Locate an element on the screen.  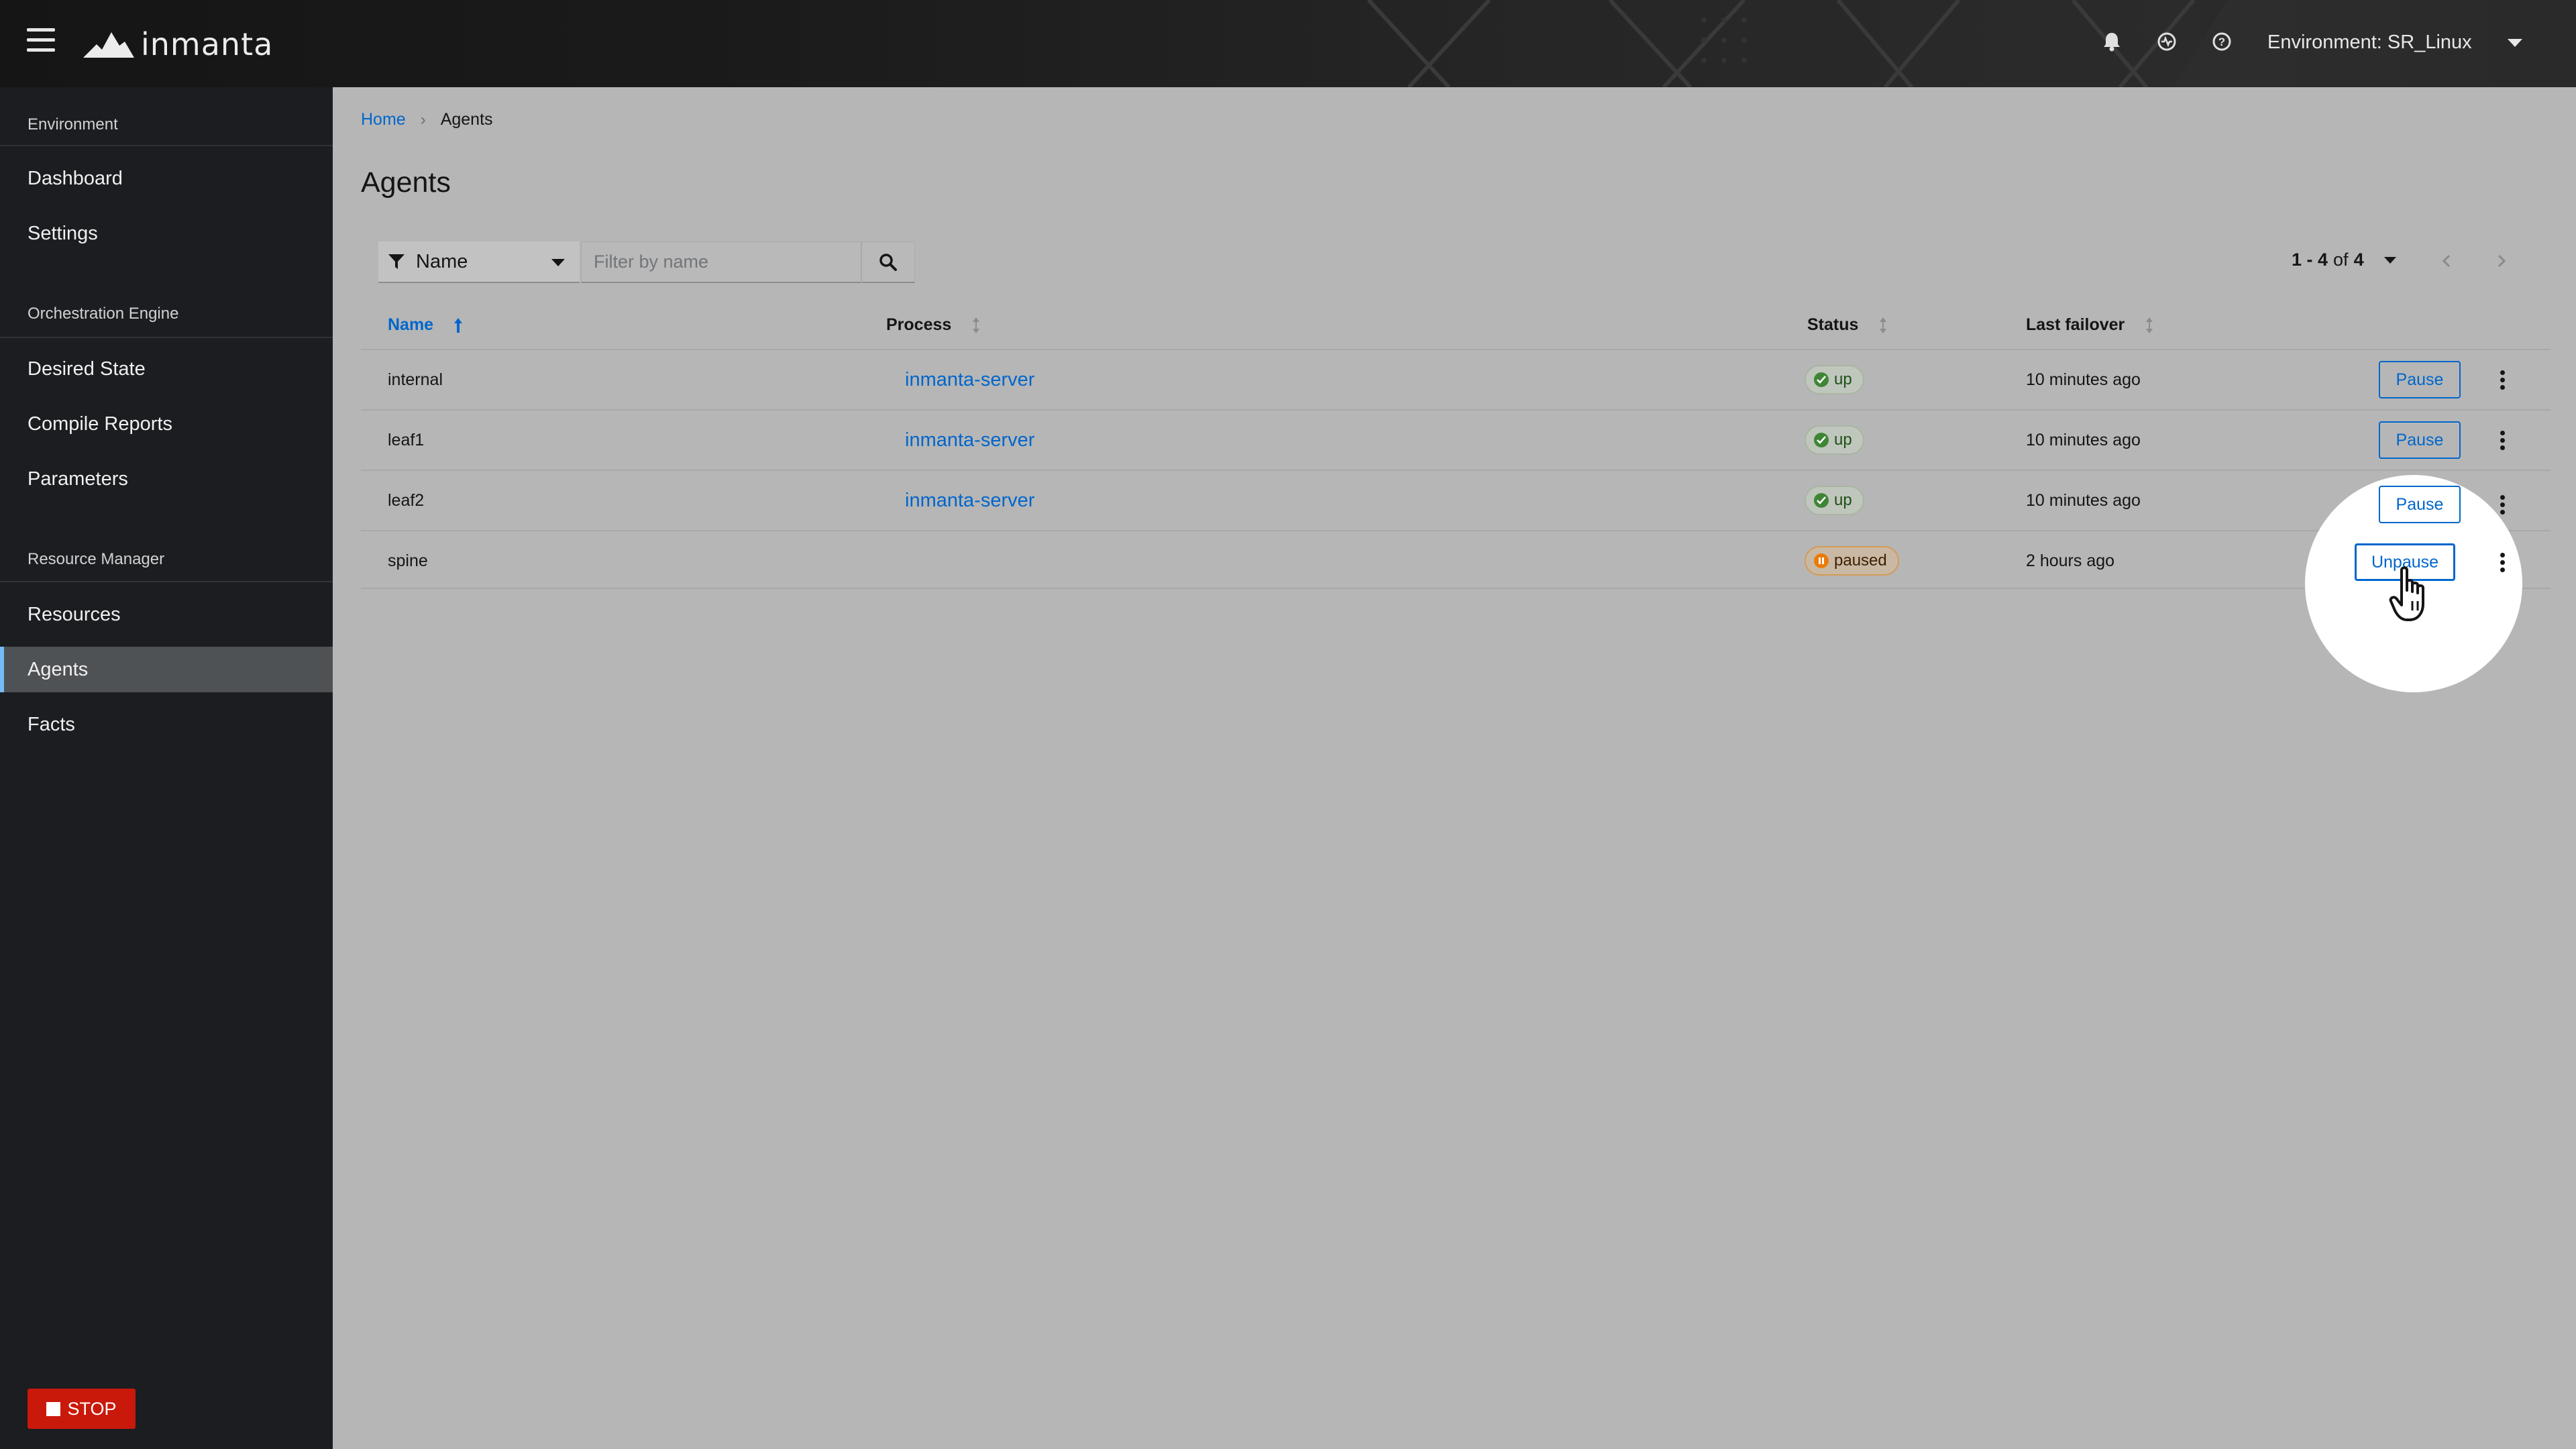
agent-name: leaf1 is located at coordinates (406, 439).